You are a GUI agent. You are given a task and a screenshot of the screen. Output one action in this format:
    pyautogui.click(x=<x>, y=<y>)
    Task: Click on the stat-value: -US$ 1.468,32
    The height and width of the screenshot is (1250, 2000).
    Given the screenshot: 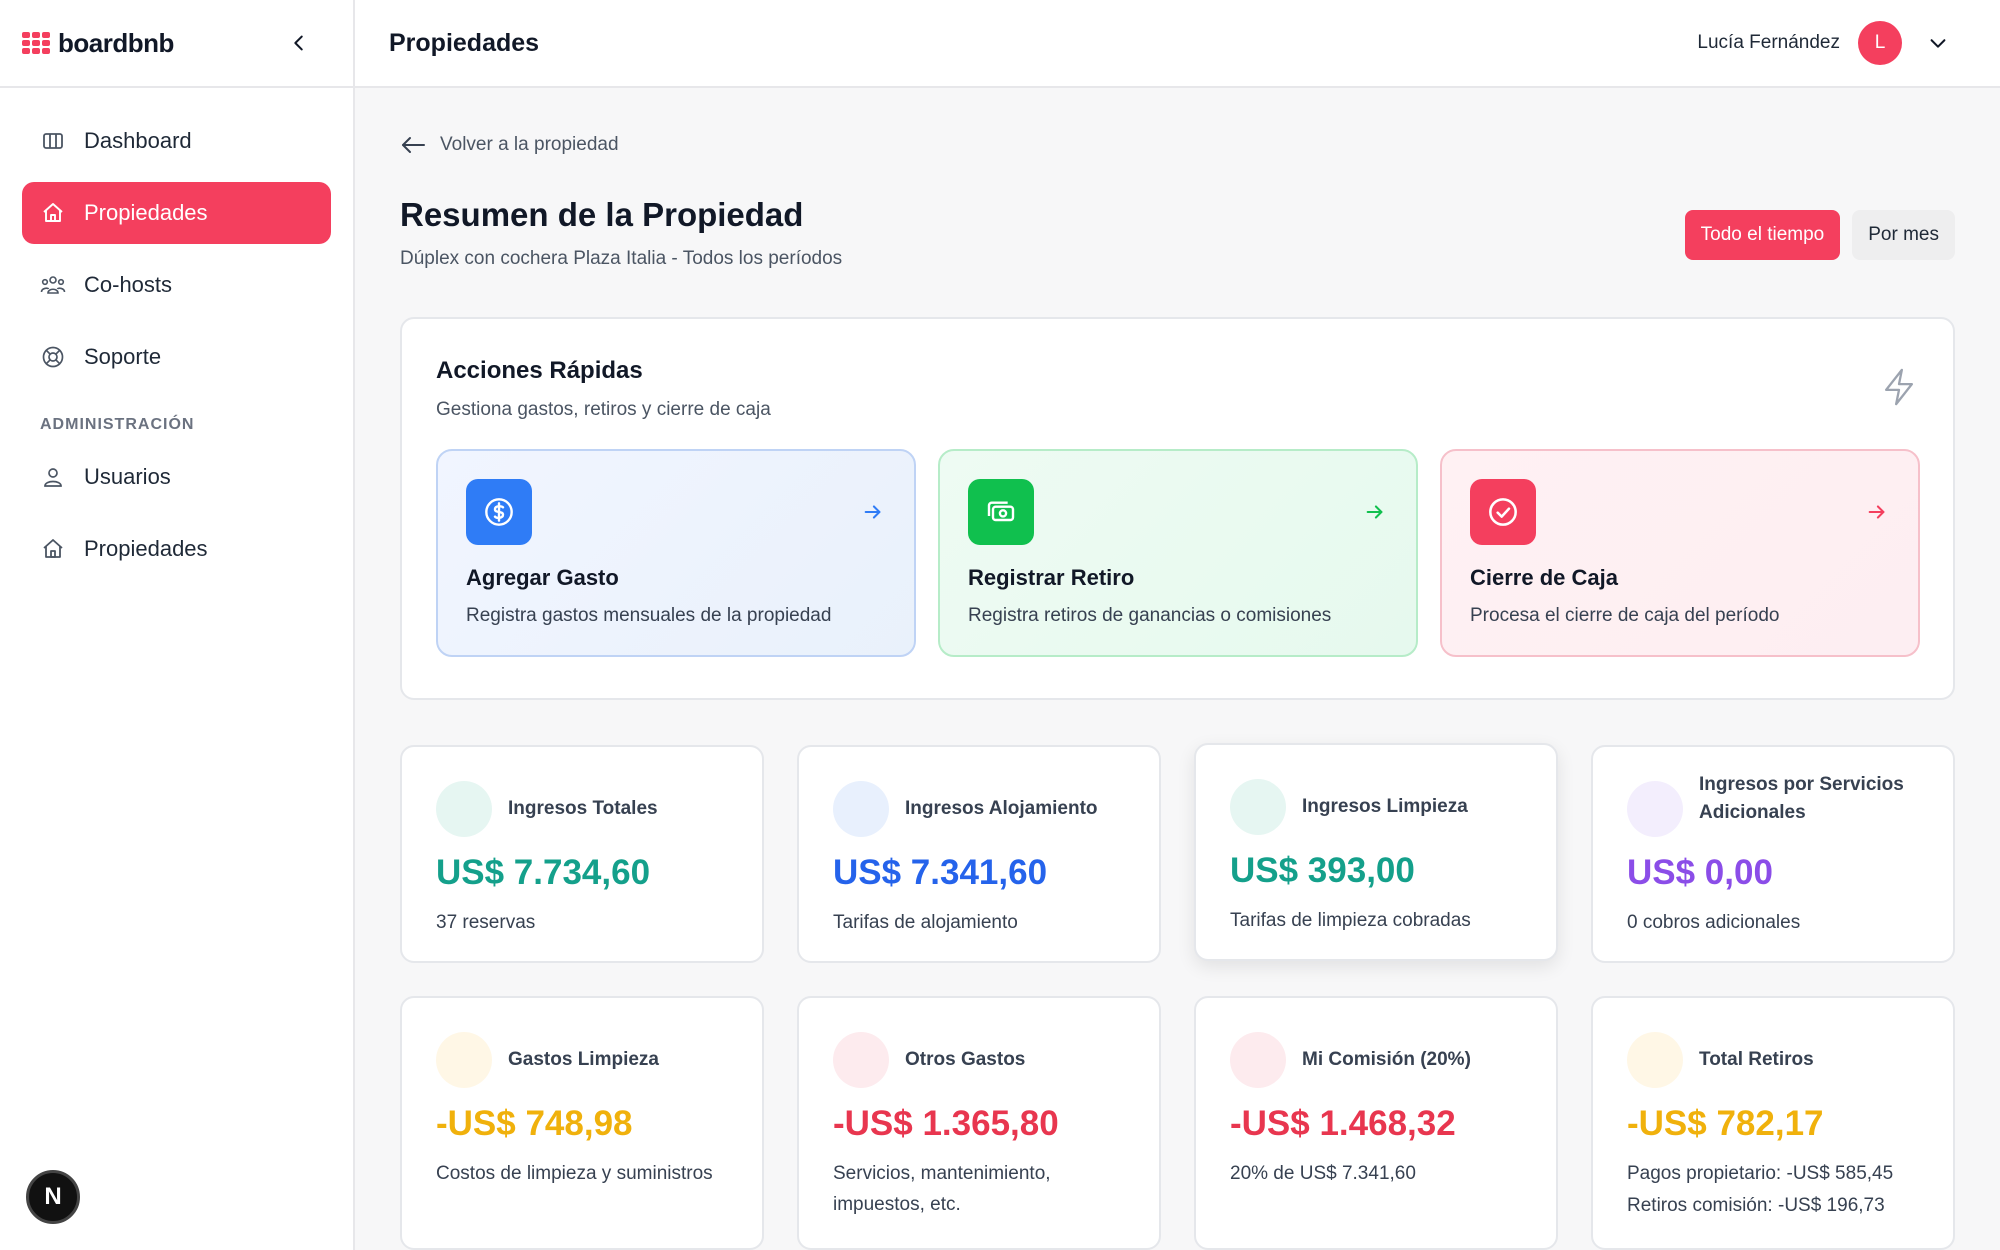 What is the action you would take?
    pyautogui.click(x=1343, y=1123)
    